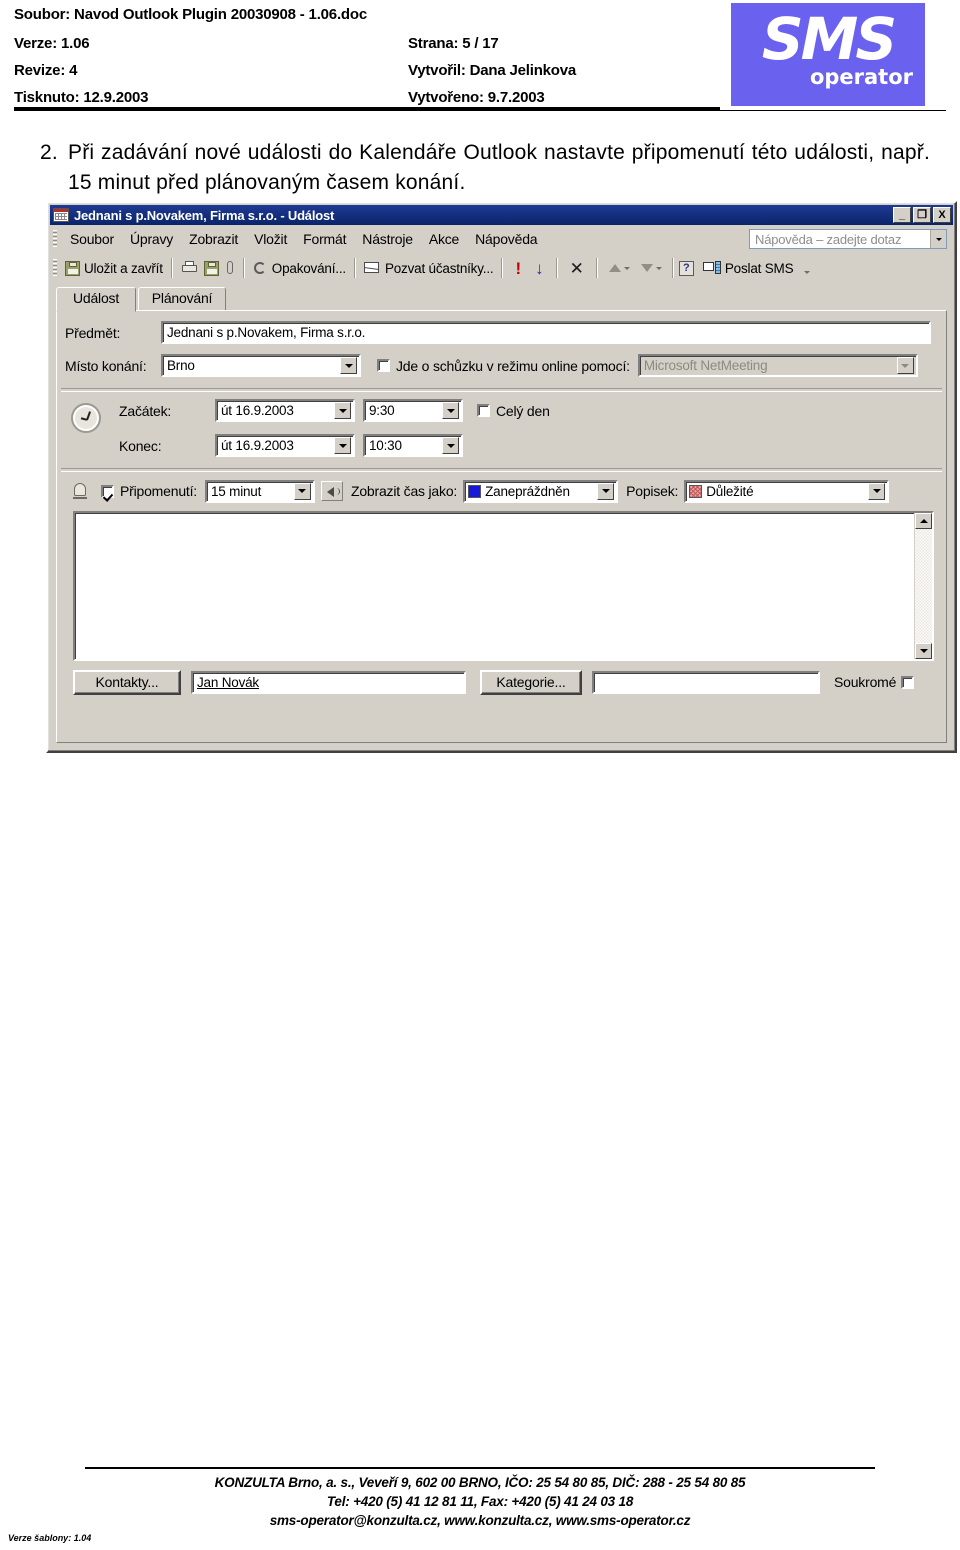 The image size is (960, 1550). I want to click on online-meeting-checkbox, so click(383, 365).